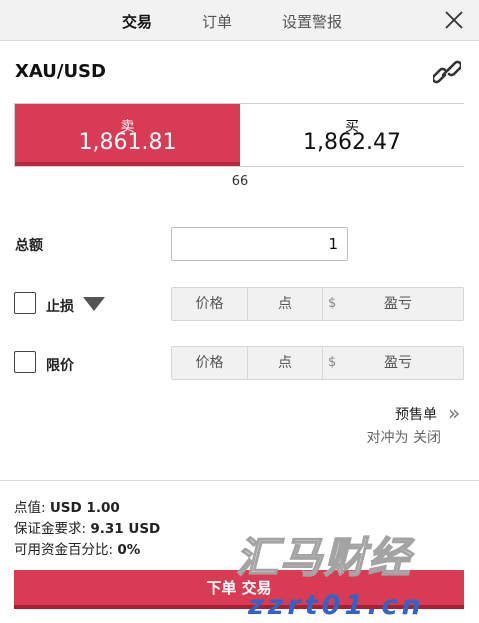  Describe the element at coordinates (125, 529) in the screenshot. I see `margin-value: 9.31 USD` at that location.